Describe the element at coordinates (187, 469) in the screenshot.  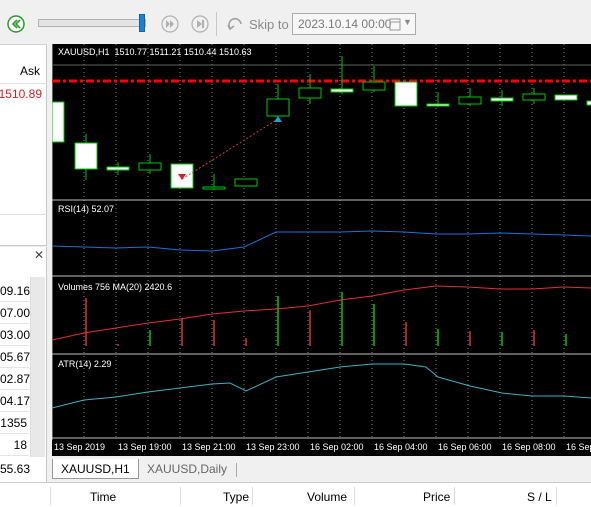
I see `tab-xauusd-daily: XAUUSD,Daily` at that location.